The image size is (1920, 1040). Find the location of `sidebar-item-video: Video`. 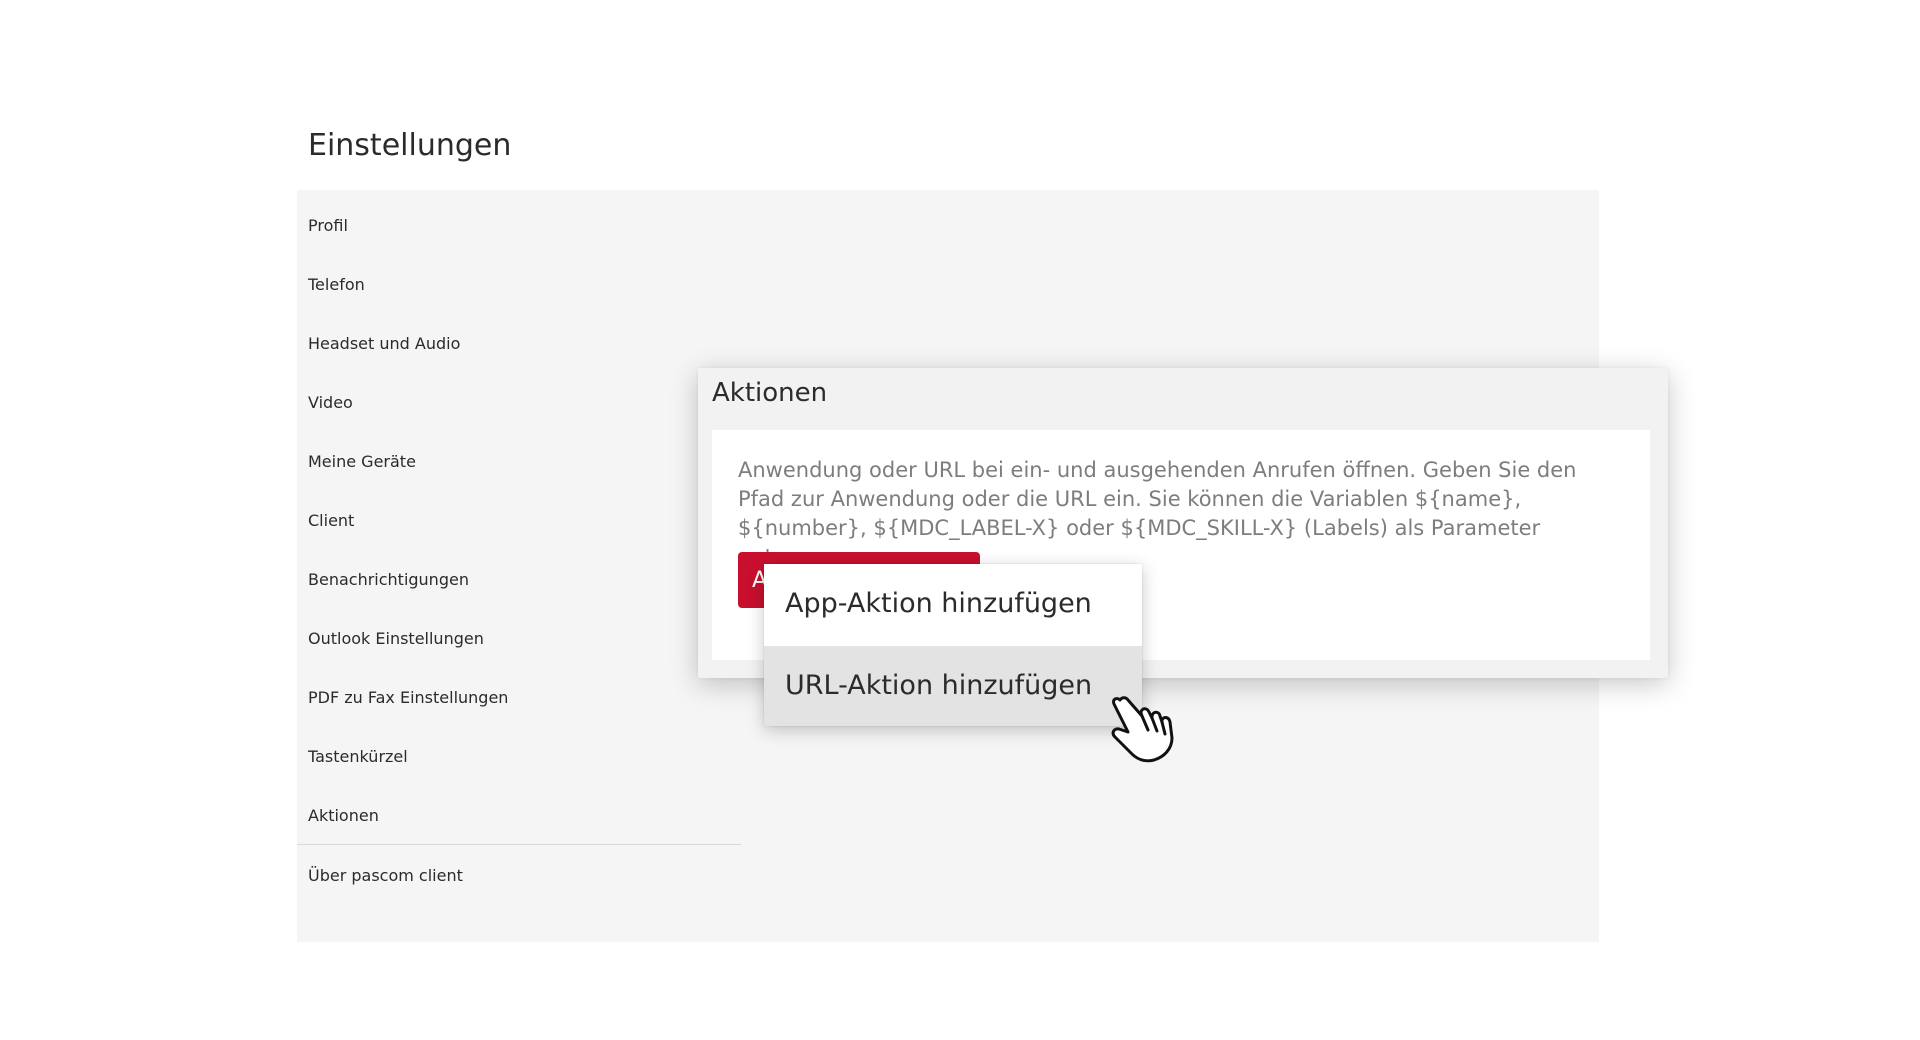

sidebar-item-video: Video is located at coordinates (330, 402).